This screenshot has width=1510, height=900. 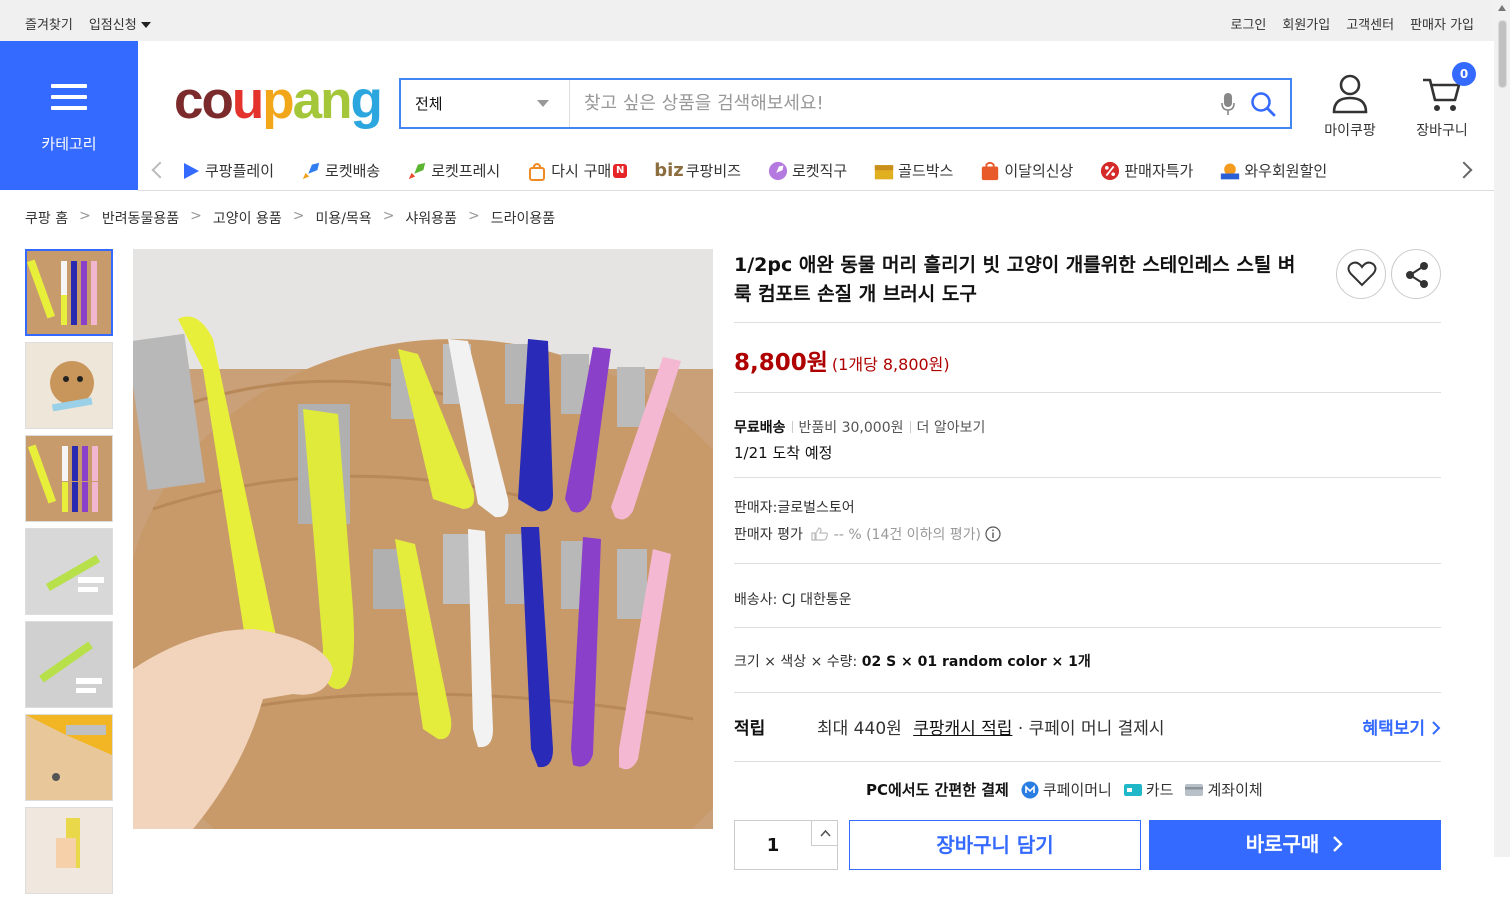 What do you see at coordinates (1248, 23) in the screenshot?
I see `login-link: 로그인` at bounding box center [1248, 23].